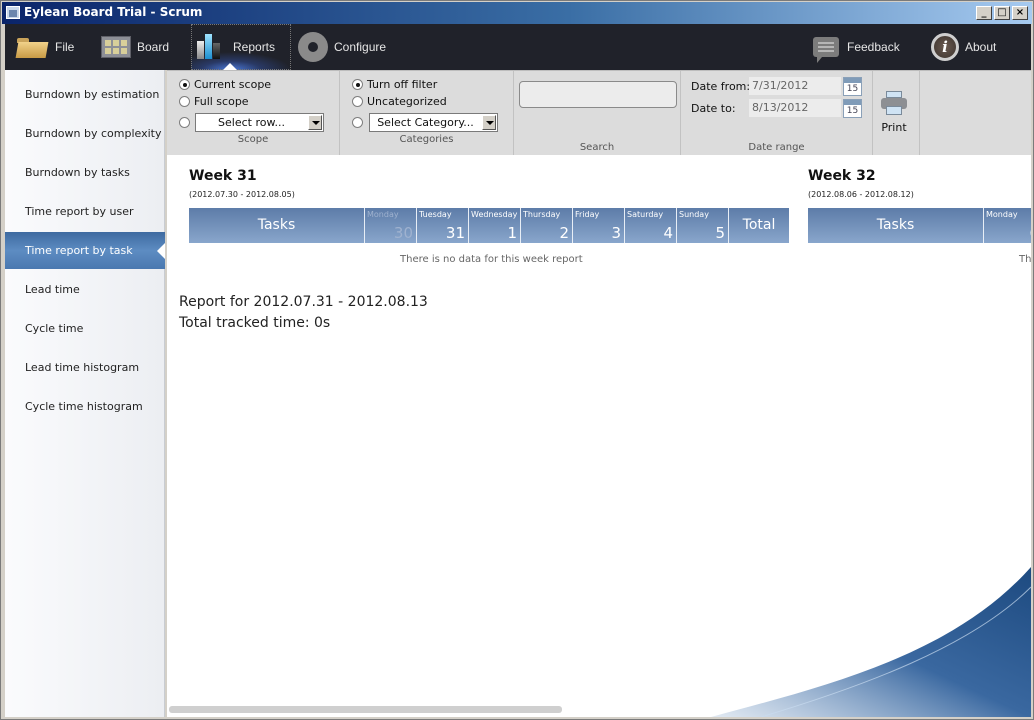  Describe the element at coordinates (599, 225) in the screenshot. I see `day-column-header: Friday 3` at that location.